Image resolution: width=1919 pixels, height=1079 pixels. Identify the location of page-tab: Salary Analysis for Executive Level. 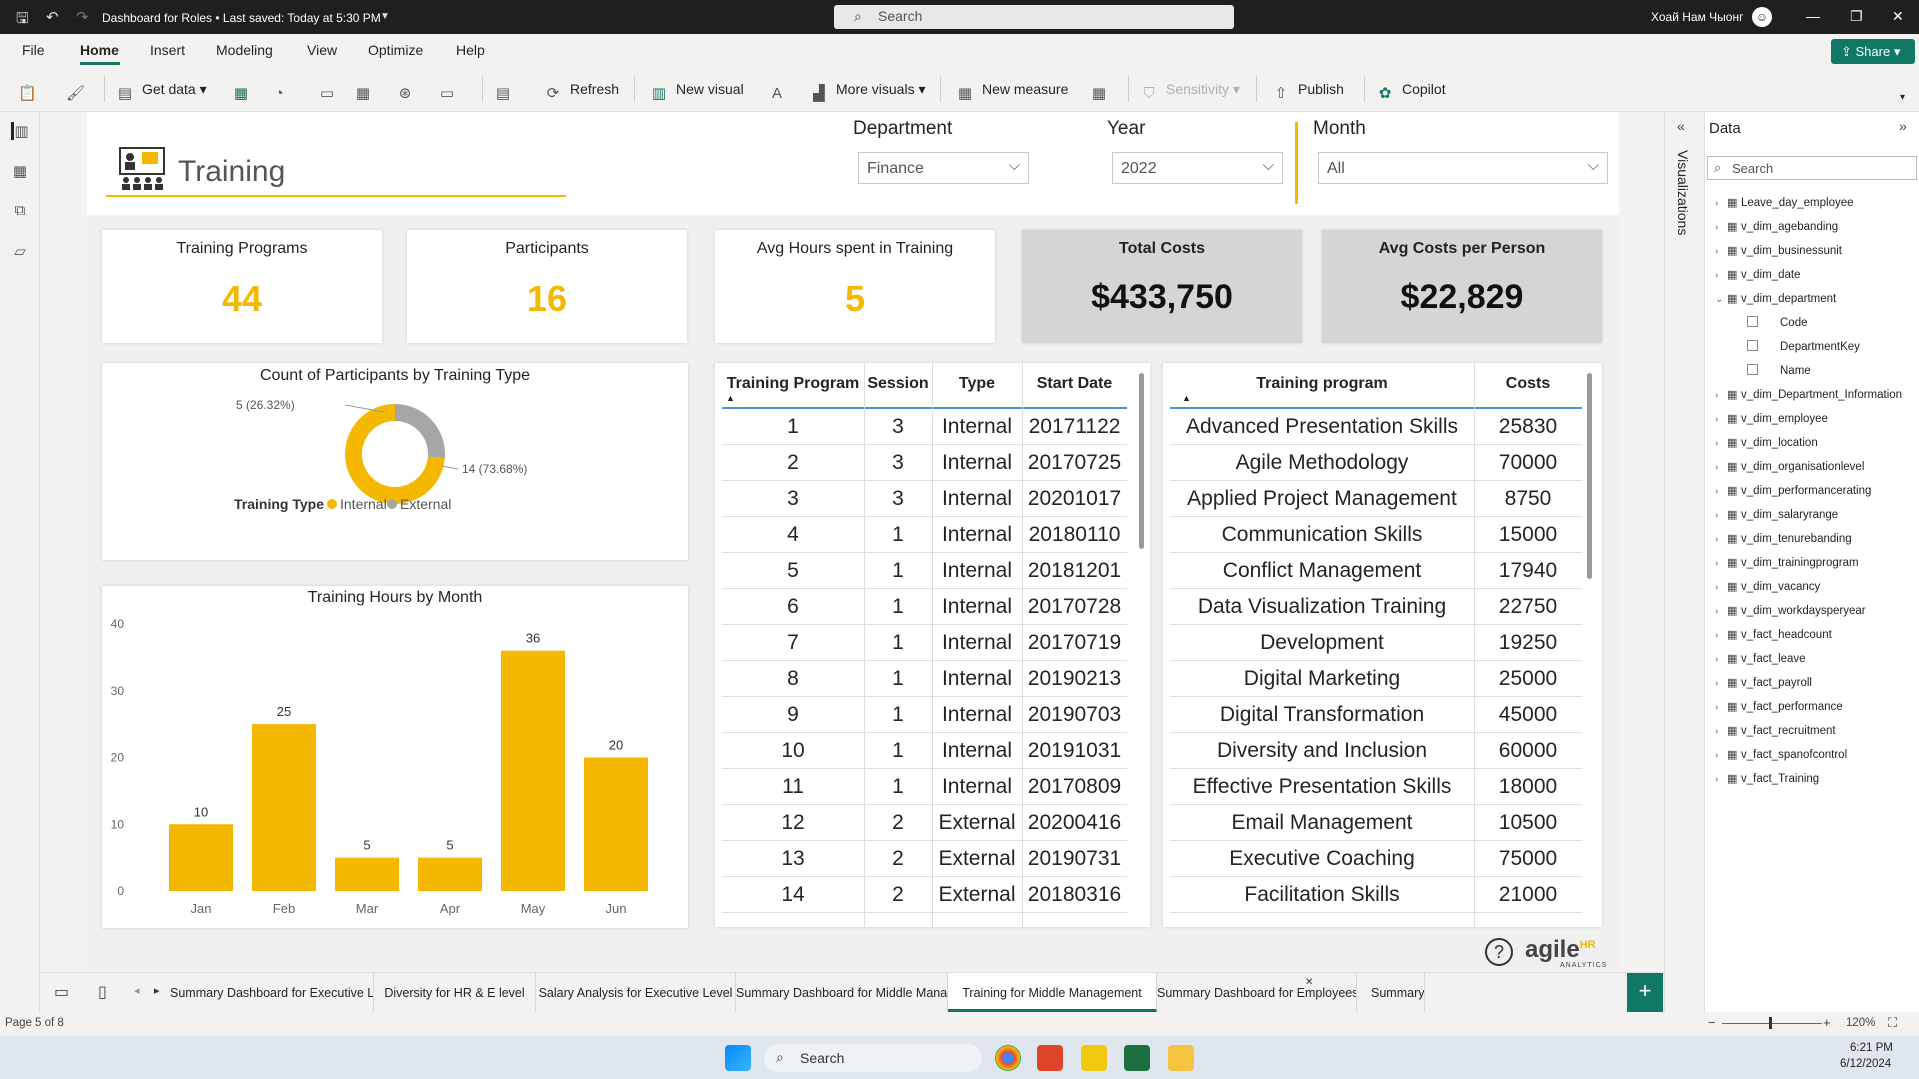
(636, 992).